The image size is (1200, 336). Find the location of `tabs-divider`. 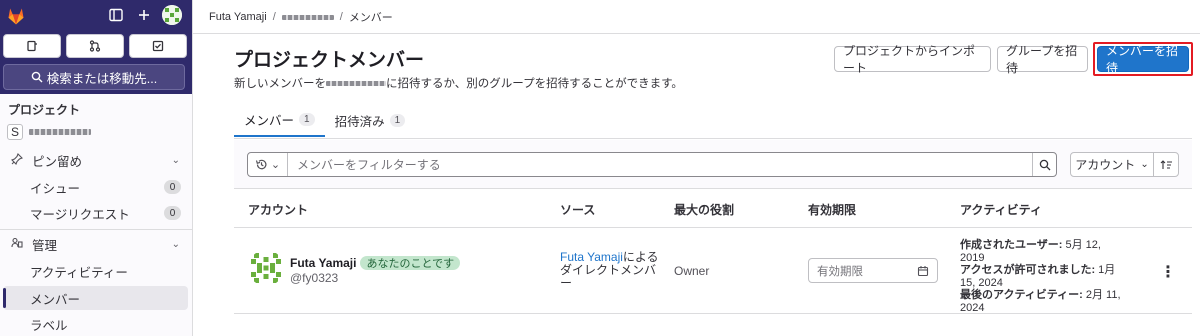

tabs-divider is located at coordinates (713, 138).